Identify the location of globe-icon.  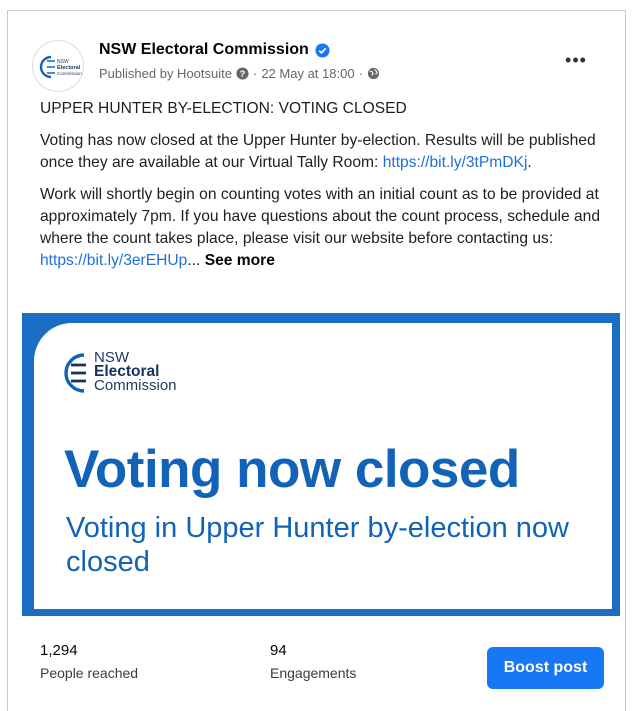
(373, 73).